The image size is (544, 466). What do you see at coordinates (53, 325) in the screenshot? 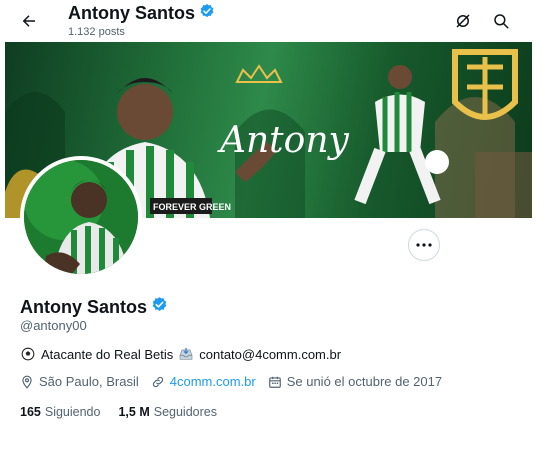
I see `profile-handle: @antony00` at bounding box center [53, 325].